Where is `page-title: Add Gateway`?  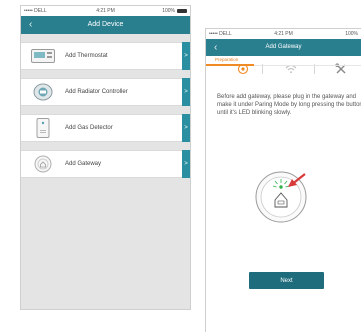
page-title: Add Gateway is located at coordinates (283, 47).